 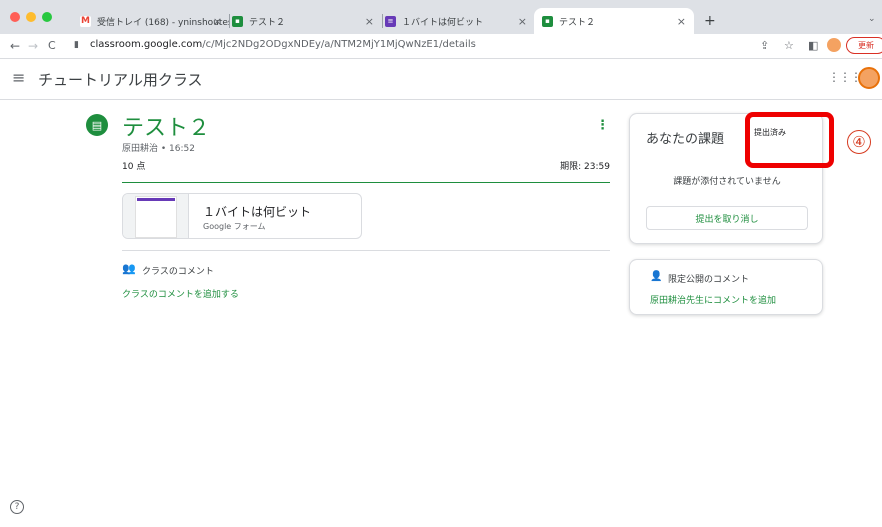 I want to click on bookmark-star-icon: ☆, so click(x=789, y=45).